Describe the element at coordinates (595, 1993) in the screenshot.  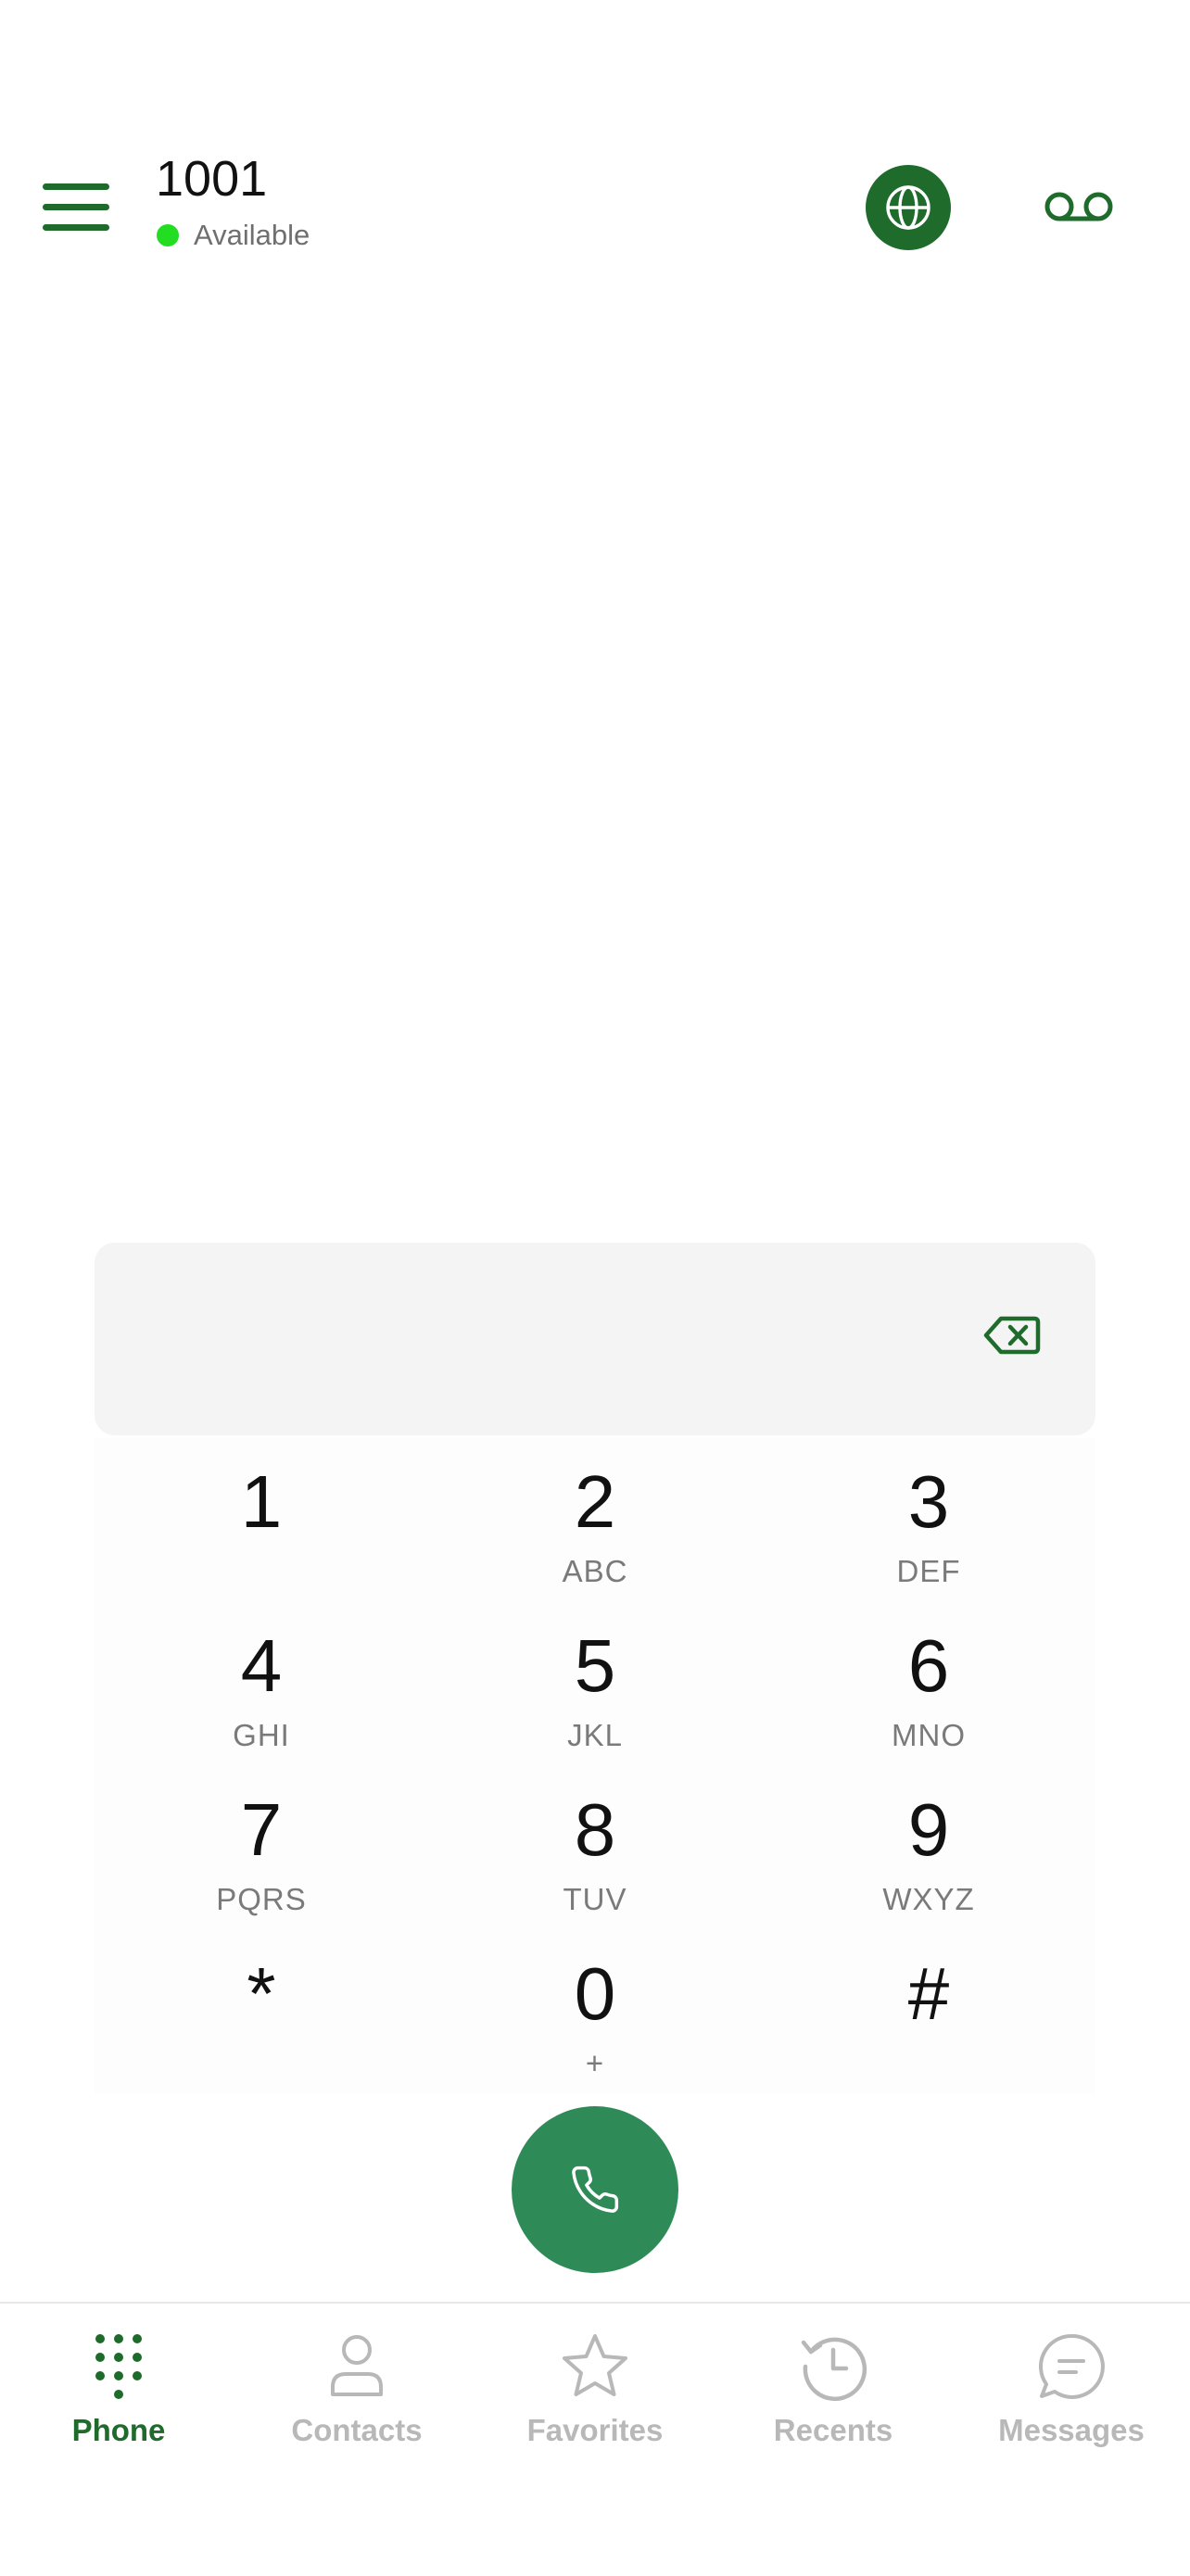
I see `key-digit: 0` at that location.